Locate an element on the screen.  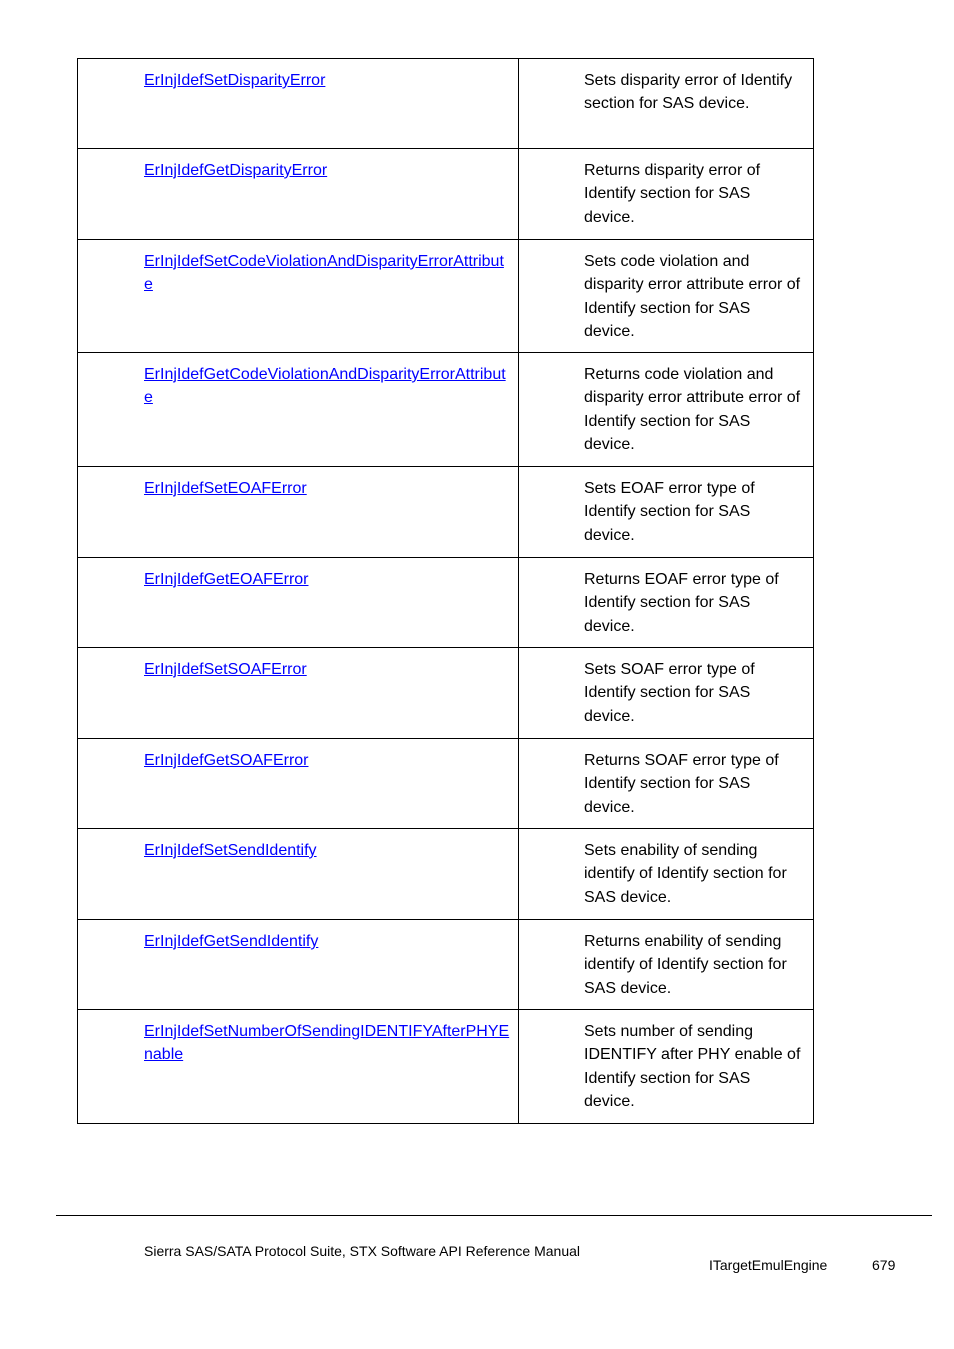
function-link: ErInjIdefSetEOAFError is located at coordinates (225, 488).